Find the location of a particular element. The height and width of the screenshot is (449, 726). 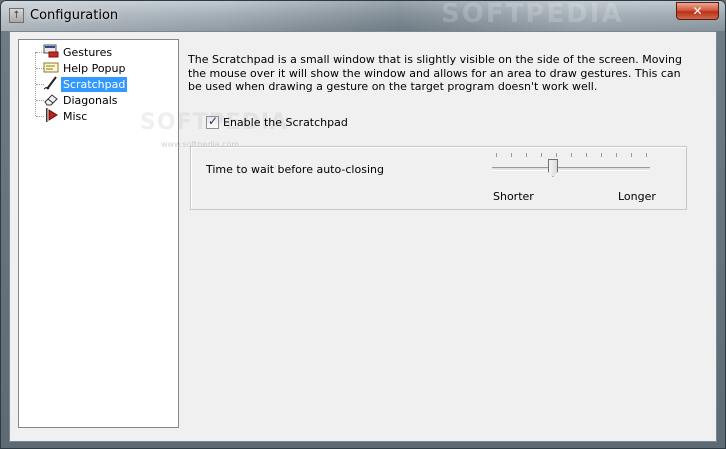

gestures-icon is located at coordinates (51, 51).